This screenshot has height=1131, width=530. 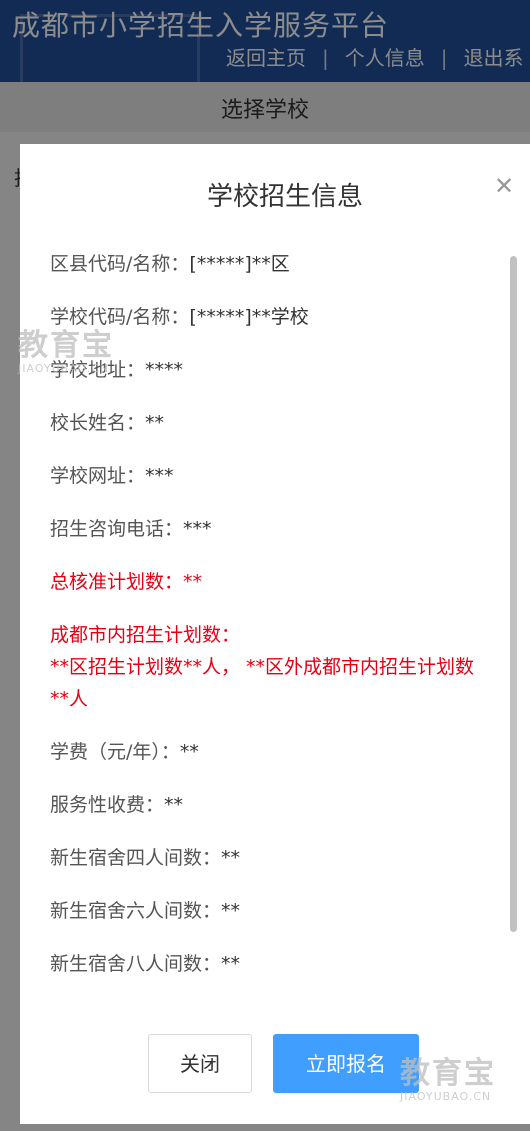 I want to click on plan-label: 成都市内招生计划数：, so click(x=145, y=635).